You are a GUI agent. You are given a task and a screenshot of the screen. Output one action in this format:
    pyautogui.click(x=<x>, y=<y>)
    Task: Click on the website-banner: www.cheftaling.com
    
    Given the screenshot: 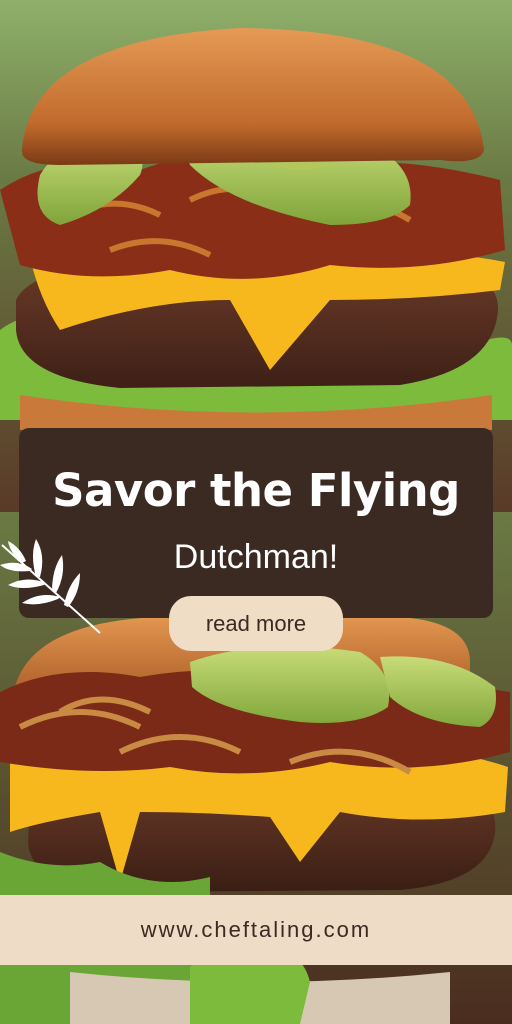 What is the action you would take?
    pyautogui.click(x=256, y=930)
    